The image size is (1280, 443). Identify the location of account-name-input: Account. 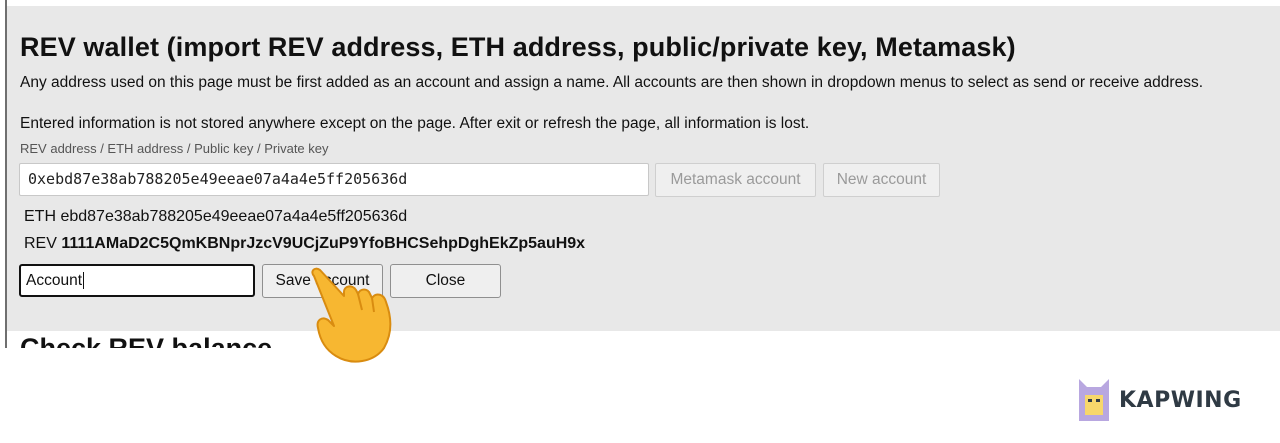
(137, 280).